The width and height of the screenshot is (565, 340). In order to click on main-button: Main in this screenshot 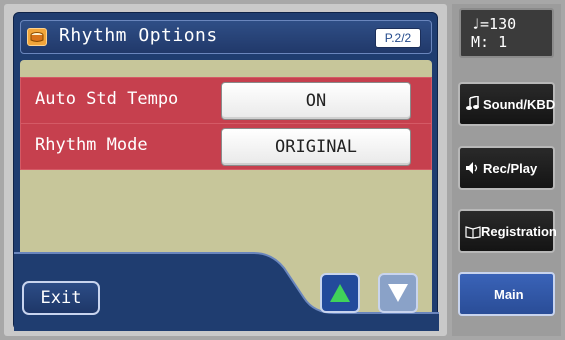, I will do `click(506, 294)`.